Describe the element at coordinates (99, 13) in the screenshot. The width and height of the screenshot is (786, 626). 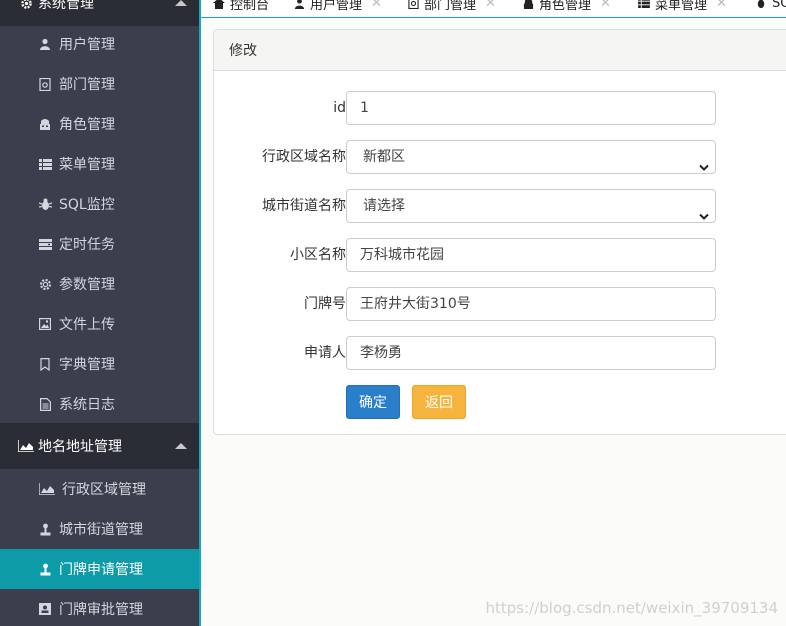
I see `sidebar-group-system: 系统管理` at that location.